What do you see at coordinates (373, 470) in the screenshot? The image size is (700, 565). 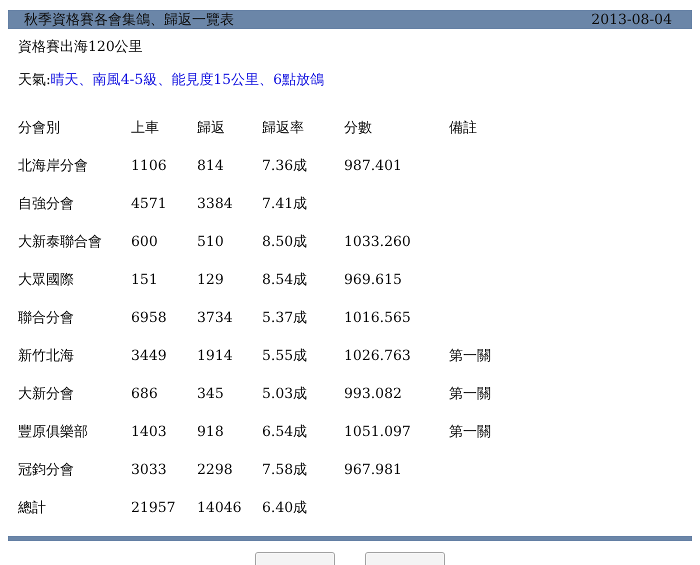 I see `table-cell-text: 967.981` at bounding box center [373, 470].